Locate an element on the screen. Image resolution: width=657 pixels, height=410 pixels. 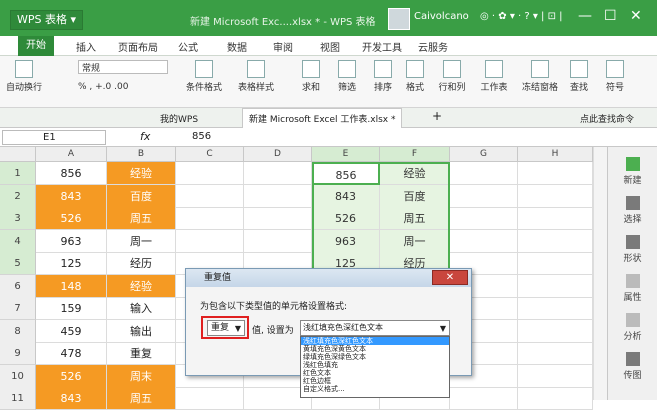
conditional-format-button: 条件格式 is located at coordinates (204, 76).